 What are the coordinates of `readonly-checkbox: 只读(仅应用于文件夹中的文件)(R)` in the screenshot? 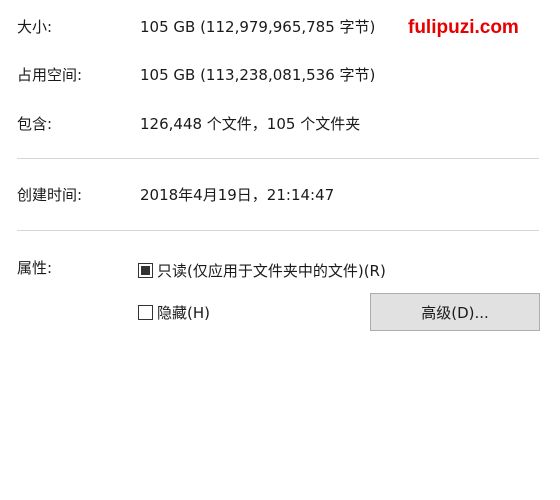 It's located at (262, 270).